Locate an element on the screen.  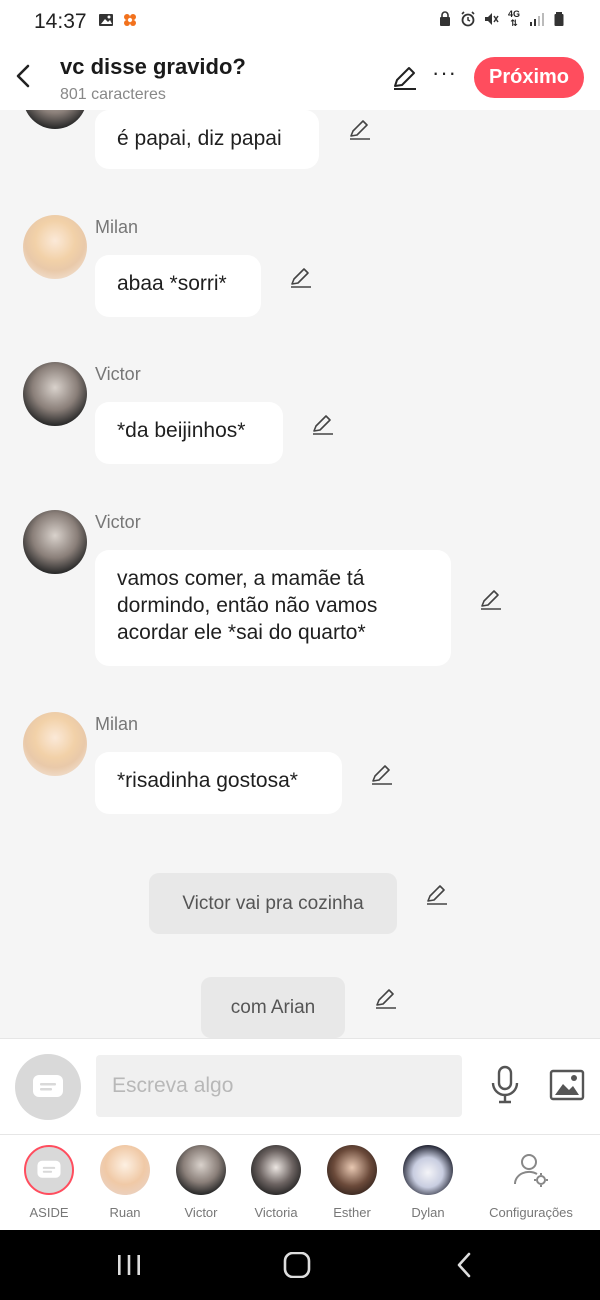
battery-icon is located at coordinates (559, 19).